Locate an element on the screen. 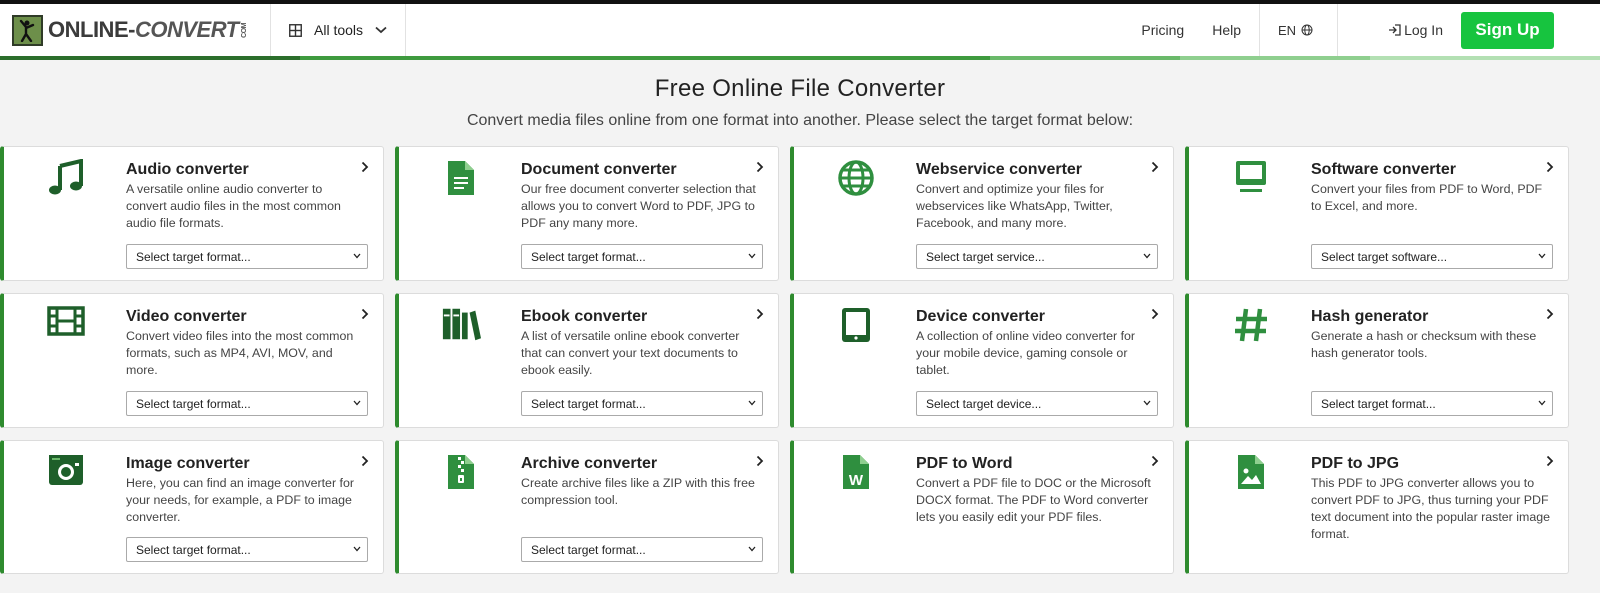  books-icon is located at coordinates (461, 326).